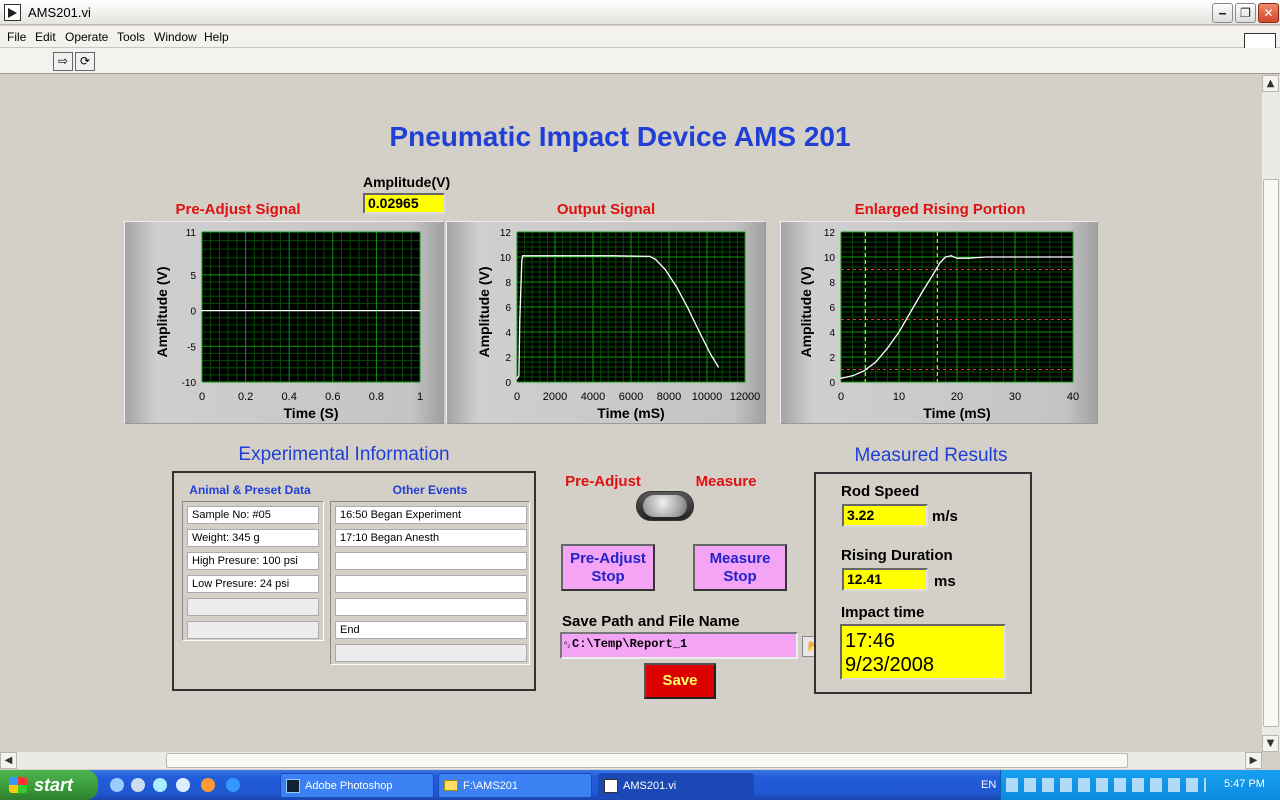 The image size is (1280, 800). I want to click on save-path-label: Save Path and File Name, so click(651, 621).